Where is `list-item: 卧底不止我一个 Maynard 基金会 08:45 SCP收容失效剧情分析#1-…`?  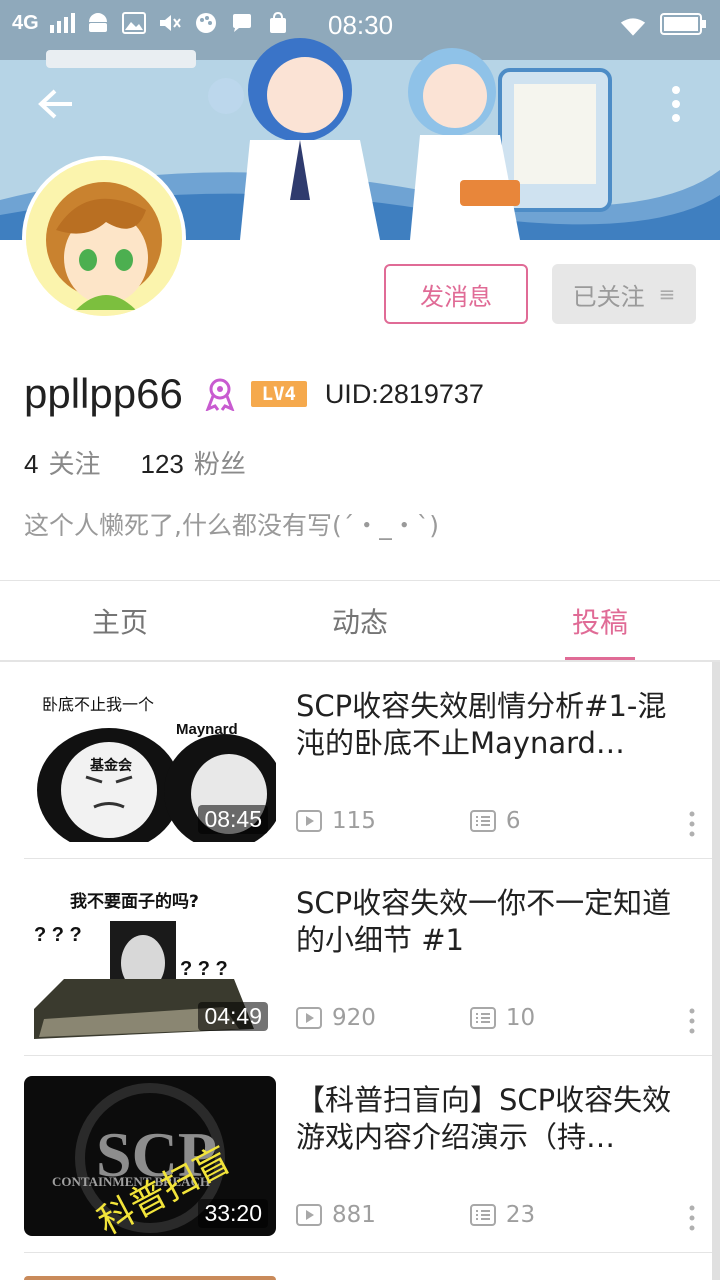 list-item: 卧底不止我一个 Maynard 基金会 08:45 SCP收容失效剧情分析#1-… is located at coordinates (368, 760).